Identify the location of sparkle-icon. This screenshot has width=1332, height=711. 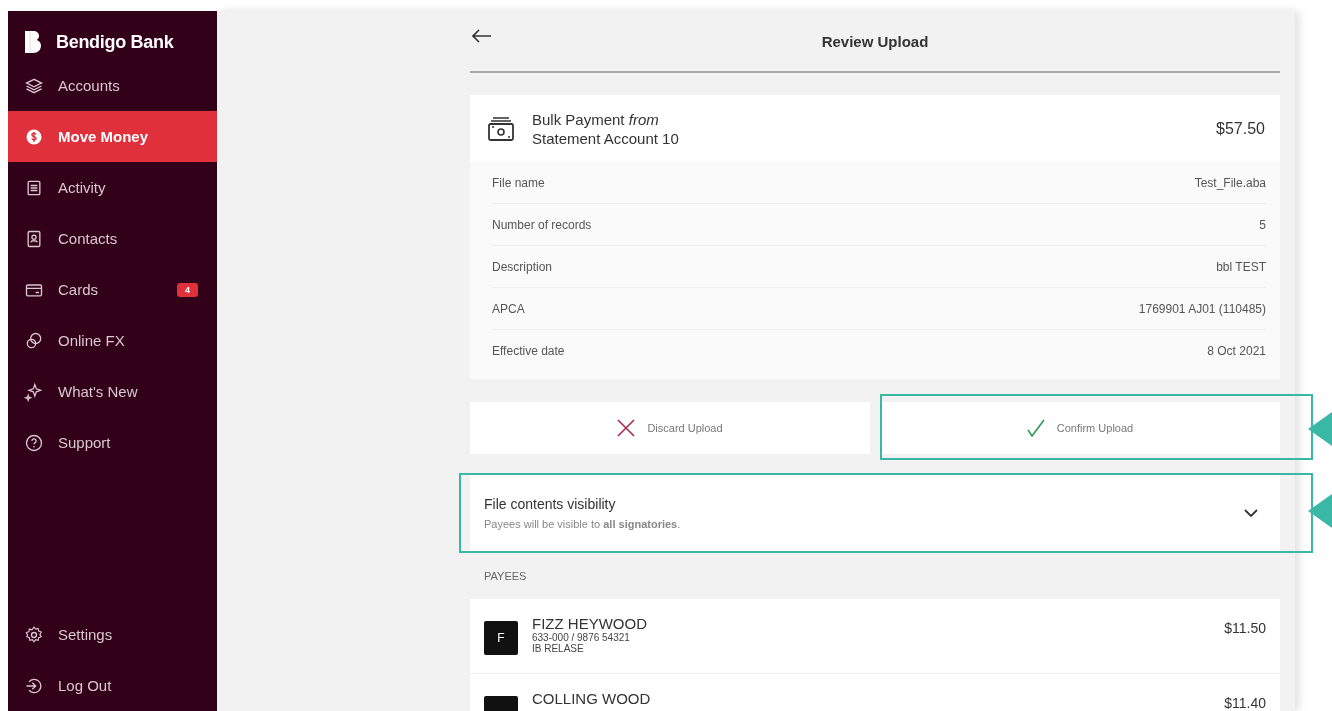
(34, 391).